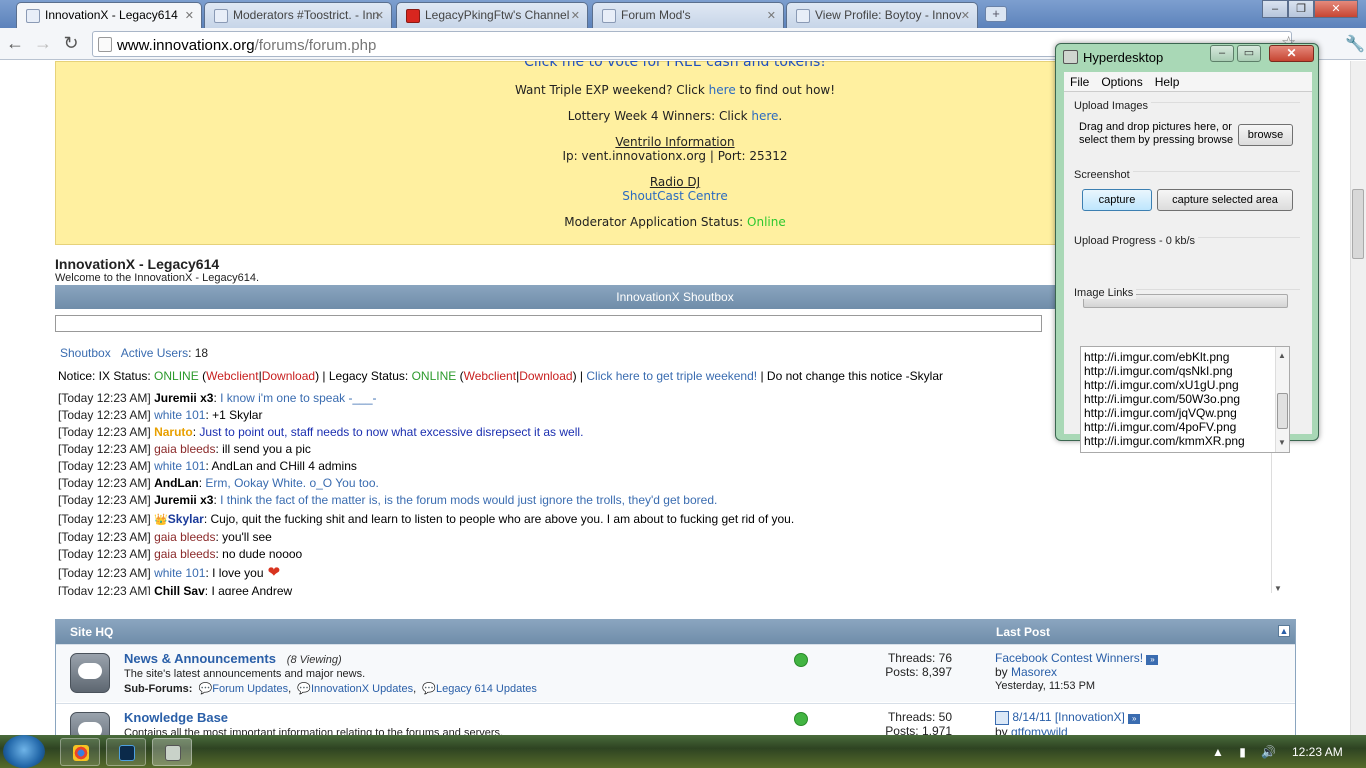 The width and height of the screenshot is (1366, 768). Describe the element at coordinates (801, 660) in the screenshot. I see `forum-status-icon` at that location.